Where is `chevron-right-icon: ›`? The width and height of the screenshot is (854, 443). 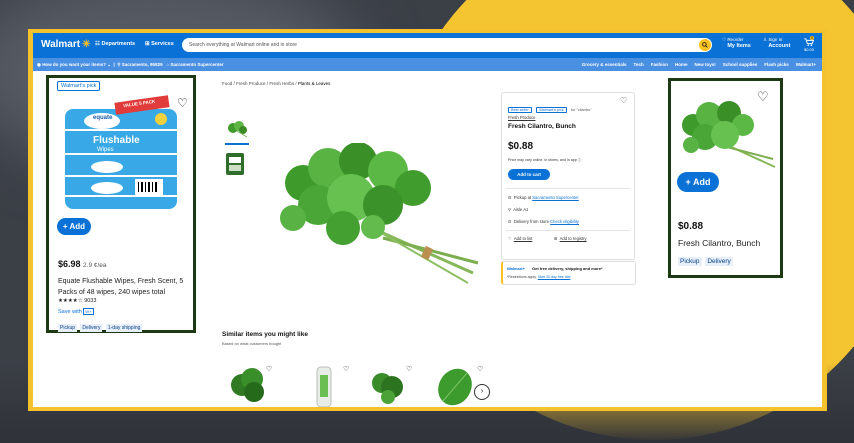
chevron-right-icon: › is located at coordinates (482, 391).